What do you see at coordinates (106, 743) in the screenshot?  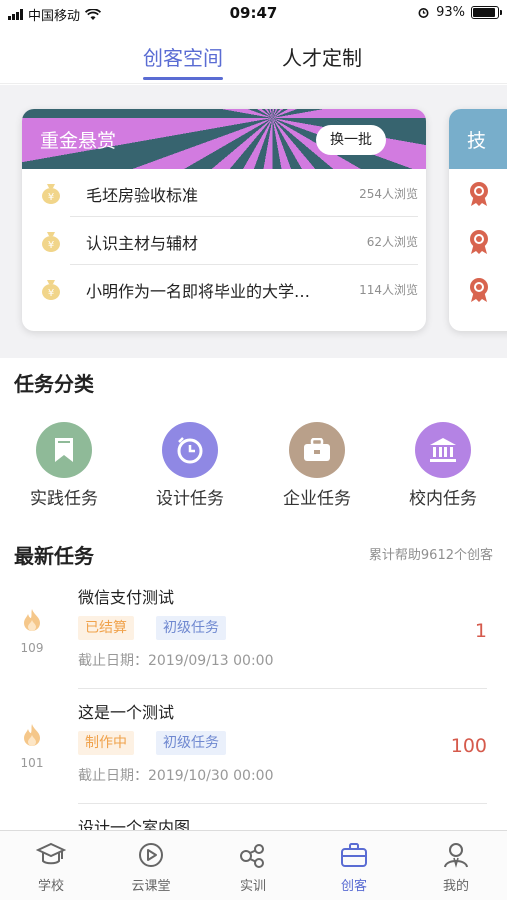 I see `status-badge: 制作中` at bounding box center [106, 743].